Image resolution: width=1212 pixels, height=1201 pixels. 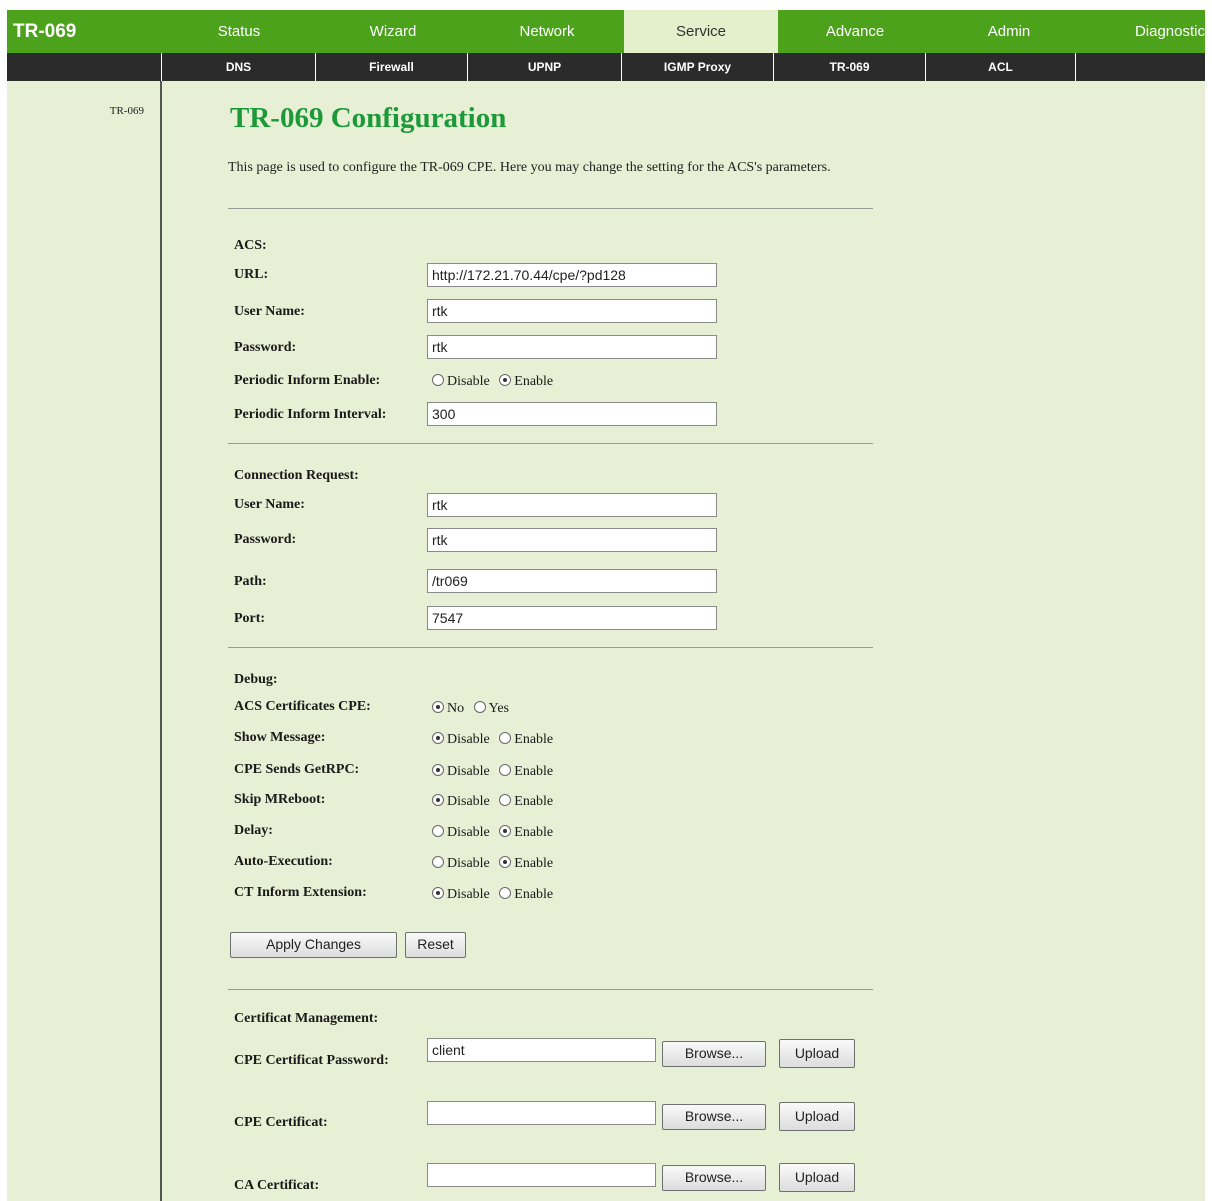 I want to click on sidebar: TR-069, so click(x=84, y=641).